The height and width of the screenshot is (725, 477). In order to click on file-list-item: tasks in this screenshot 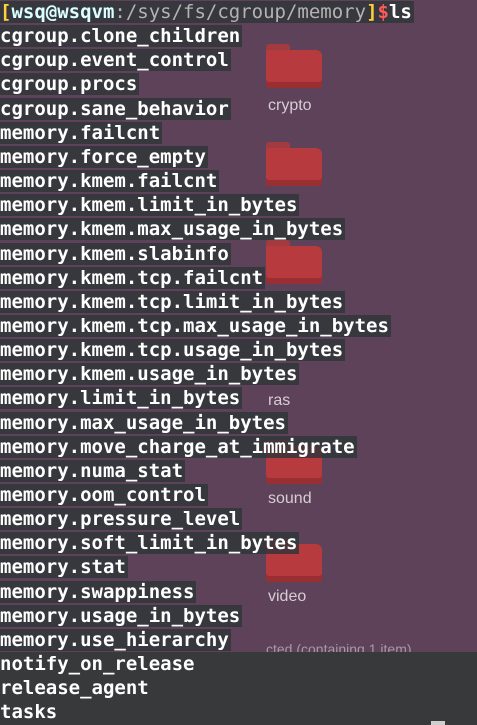, I will do `click(28, 712)`.